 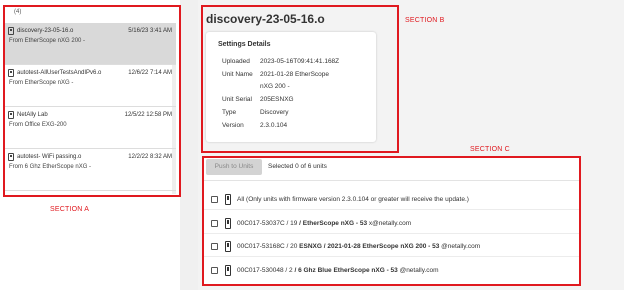 What do you see at coordinates (425, 20) in the screenshot?
I see `section-b-label: SECTION B` at bounding box center [425, 20].